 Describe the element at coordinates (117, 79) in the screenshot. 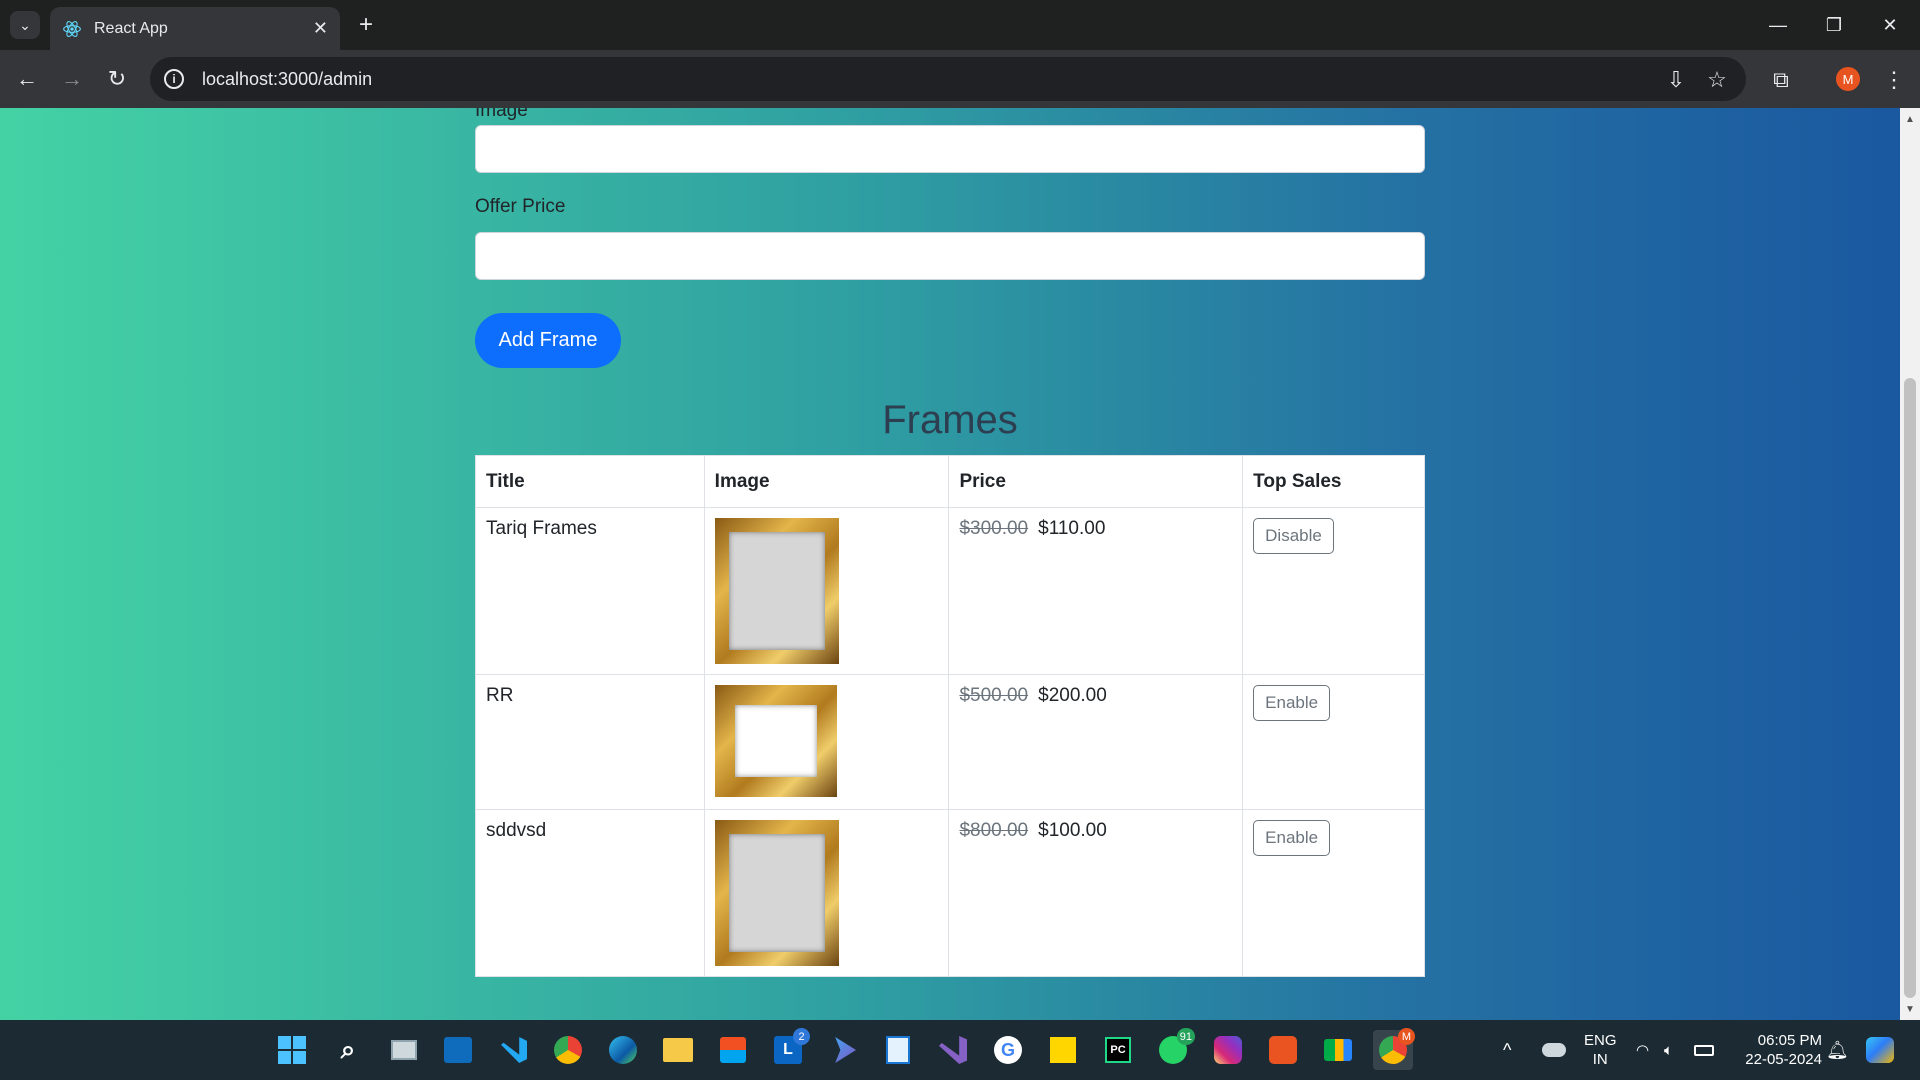

I see `reload-icon: ↻` at that location.